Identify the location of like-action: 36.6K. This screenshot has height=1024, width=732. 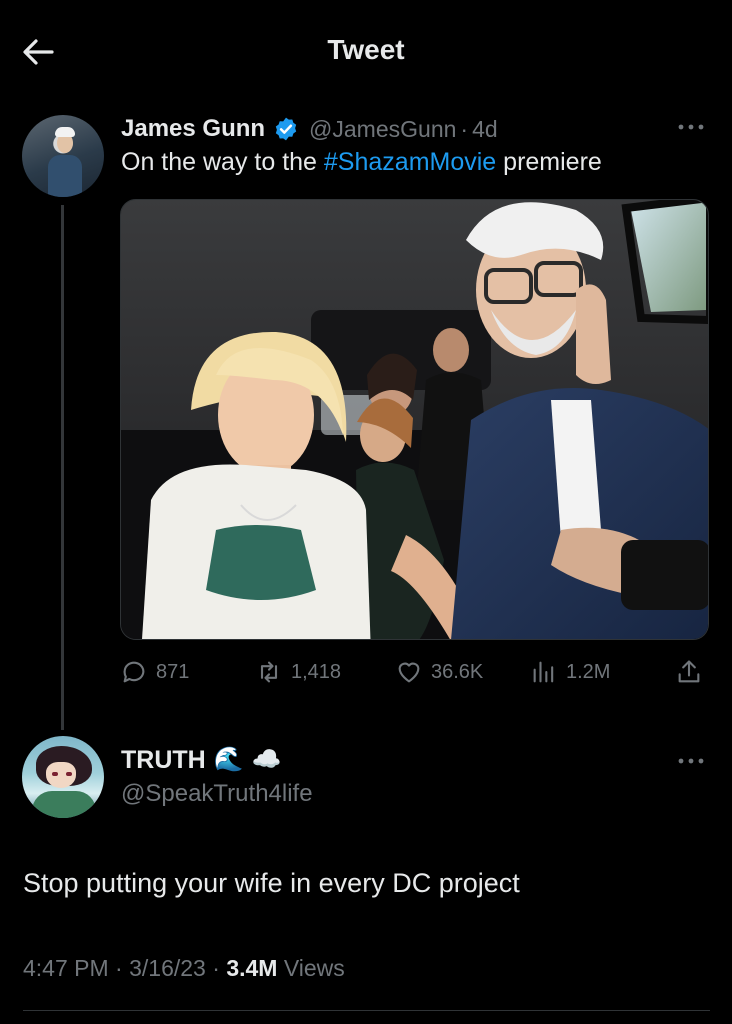
(439, 672).